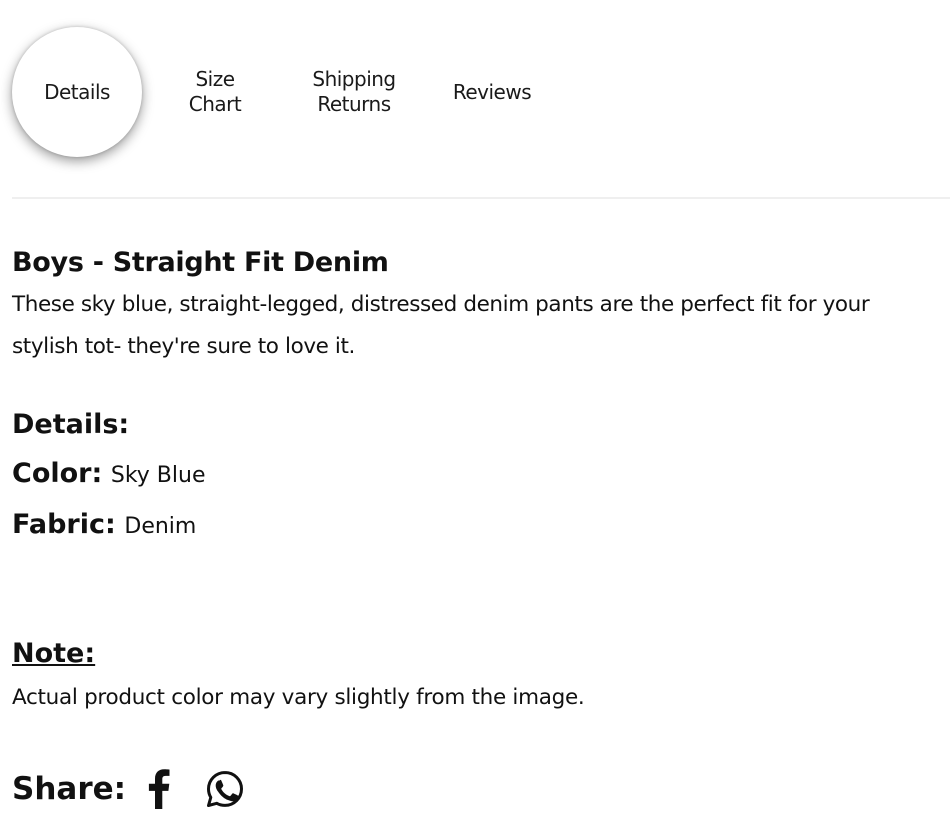 This screenshot has width=950, height=836. What do you see at coordinates (64, 524) in the screenshot?
I see `fabric-label: Fabric:` at bounding box center [64, 524].